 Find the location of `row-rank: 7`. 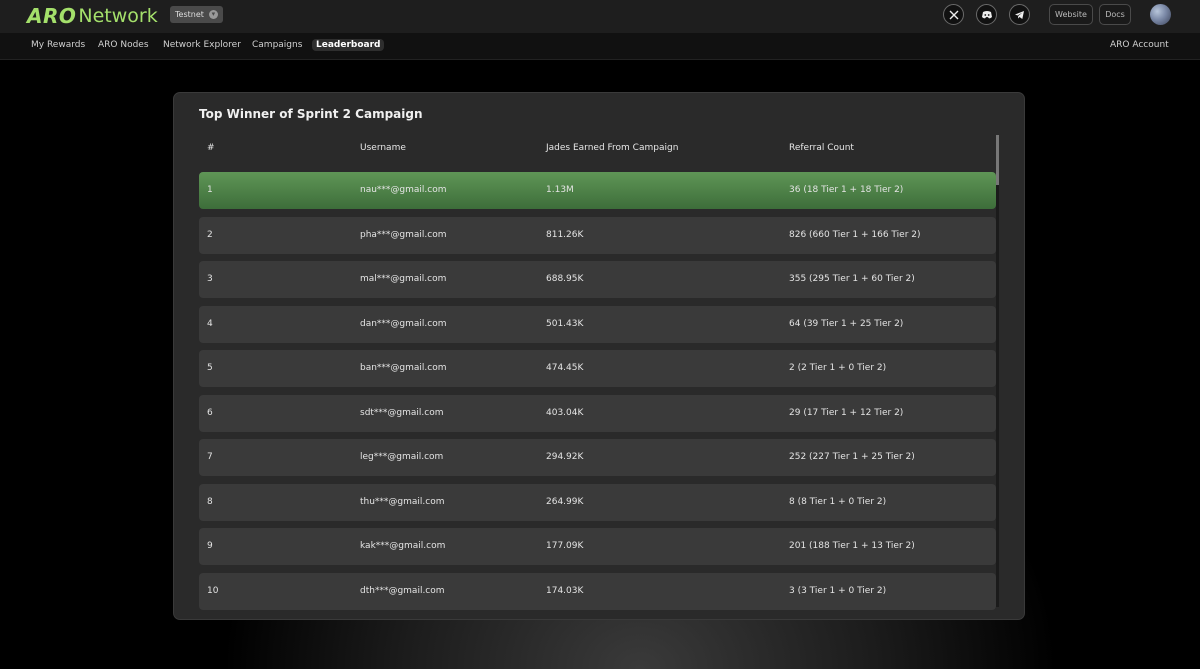

row-rank: 7 is located at coordinates (210, 457).